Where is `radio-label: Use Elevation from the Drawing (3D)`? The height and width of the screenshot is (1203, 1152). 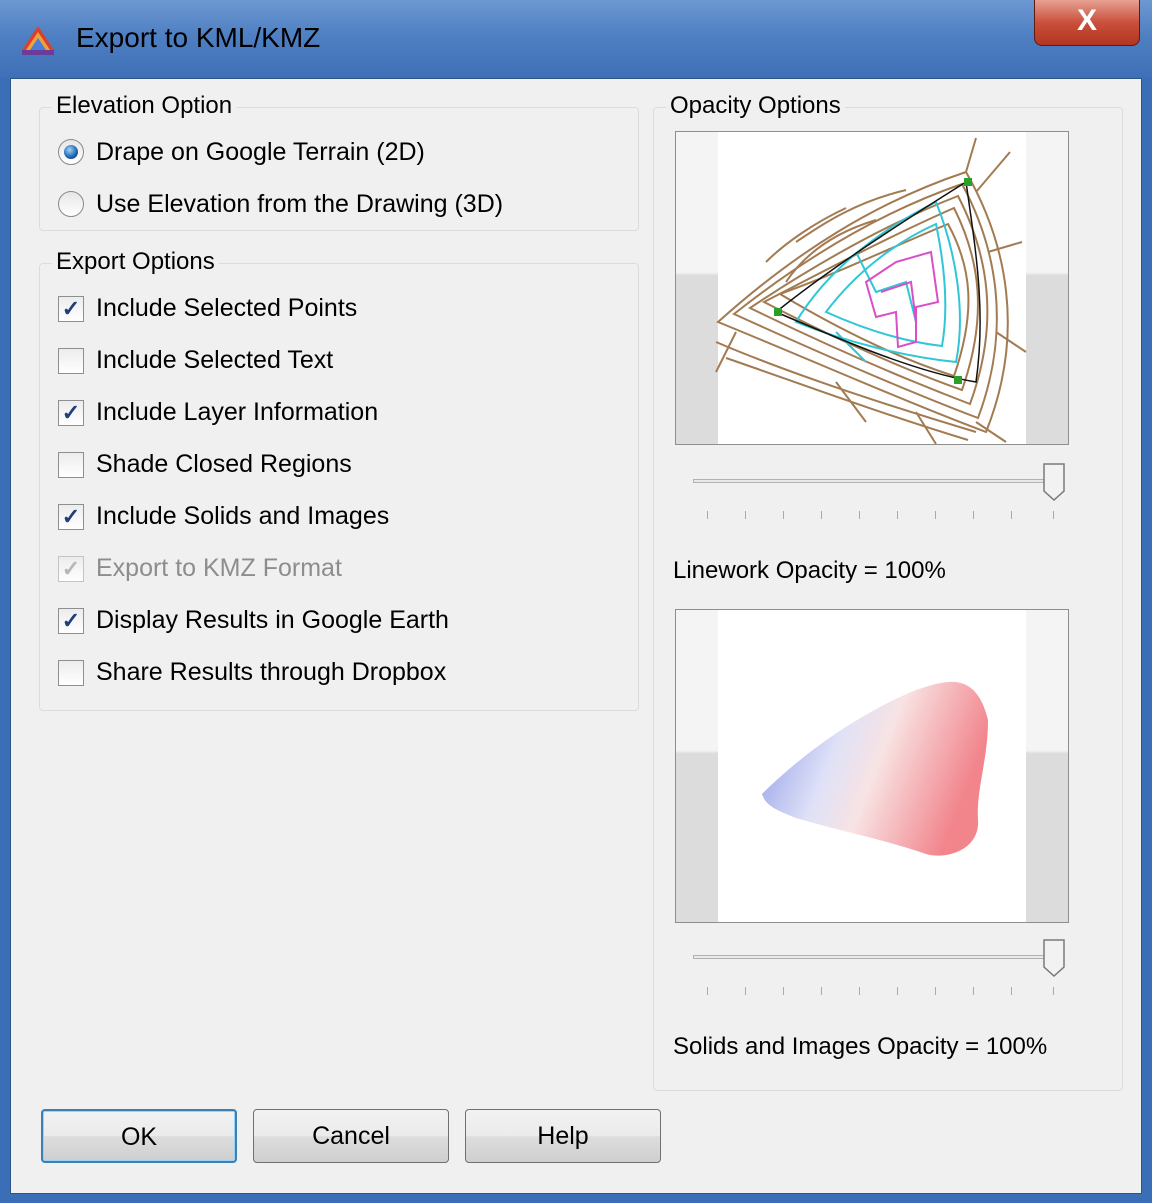 radio-label: Use Elevation from the Drawing (3D) is located at coordinates (300, 204).